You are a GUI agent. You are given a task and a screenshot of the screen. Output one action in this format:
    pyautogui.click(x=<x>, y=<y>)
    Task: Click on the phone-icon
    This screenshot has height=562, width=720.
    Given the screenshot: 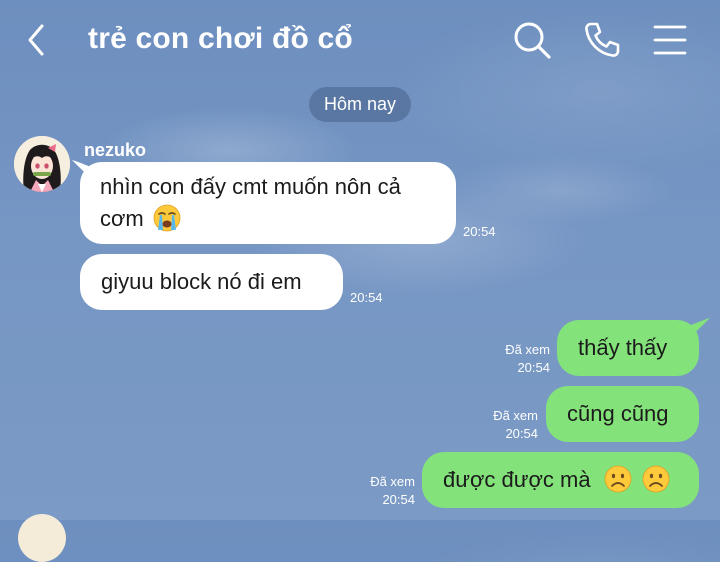 What is the action you would take?
    pyautogui.click(x=602, y=40)
    